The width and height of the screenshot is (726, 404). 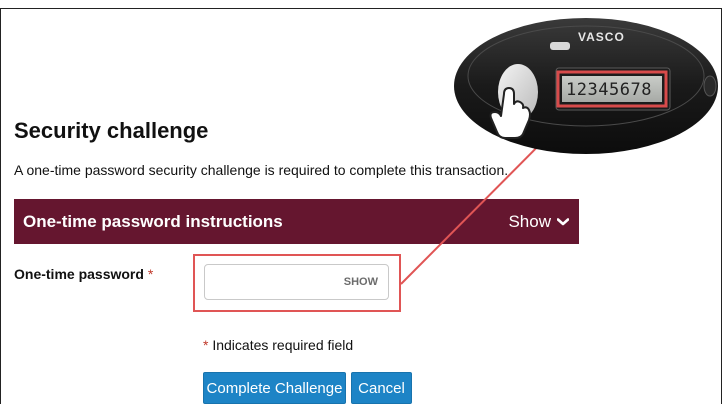 I want to click on instructions-banner: One-time password instructions Show, so click(x=296, y=221).